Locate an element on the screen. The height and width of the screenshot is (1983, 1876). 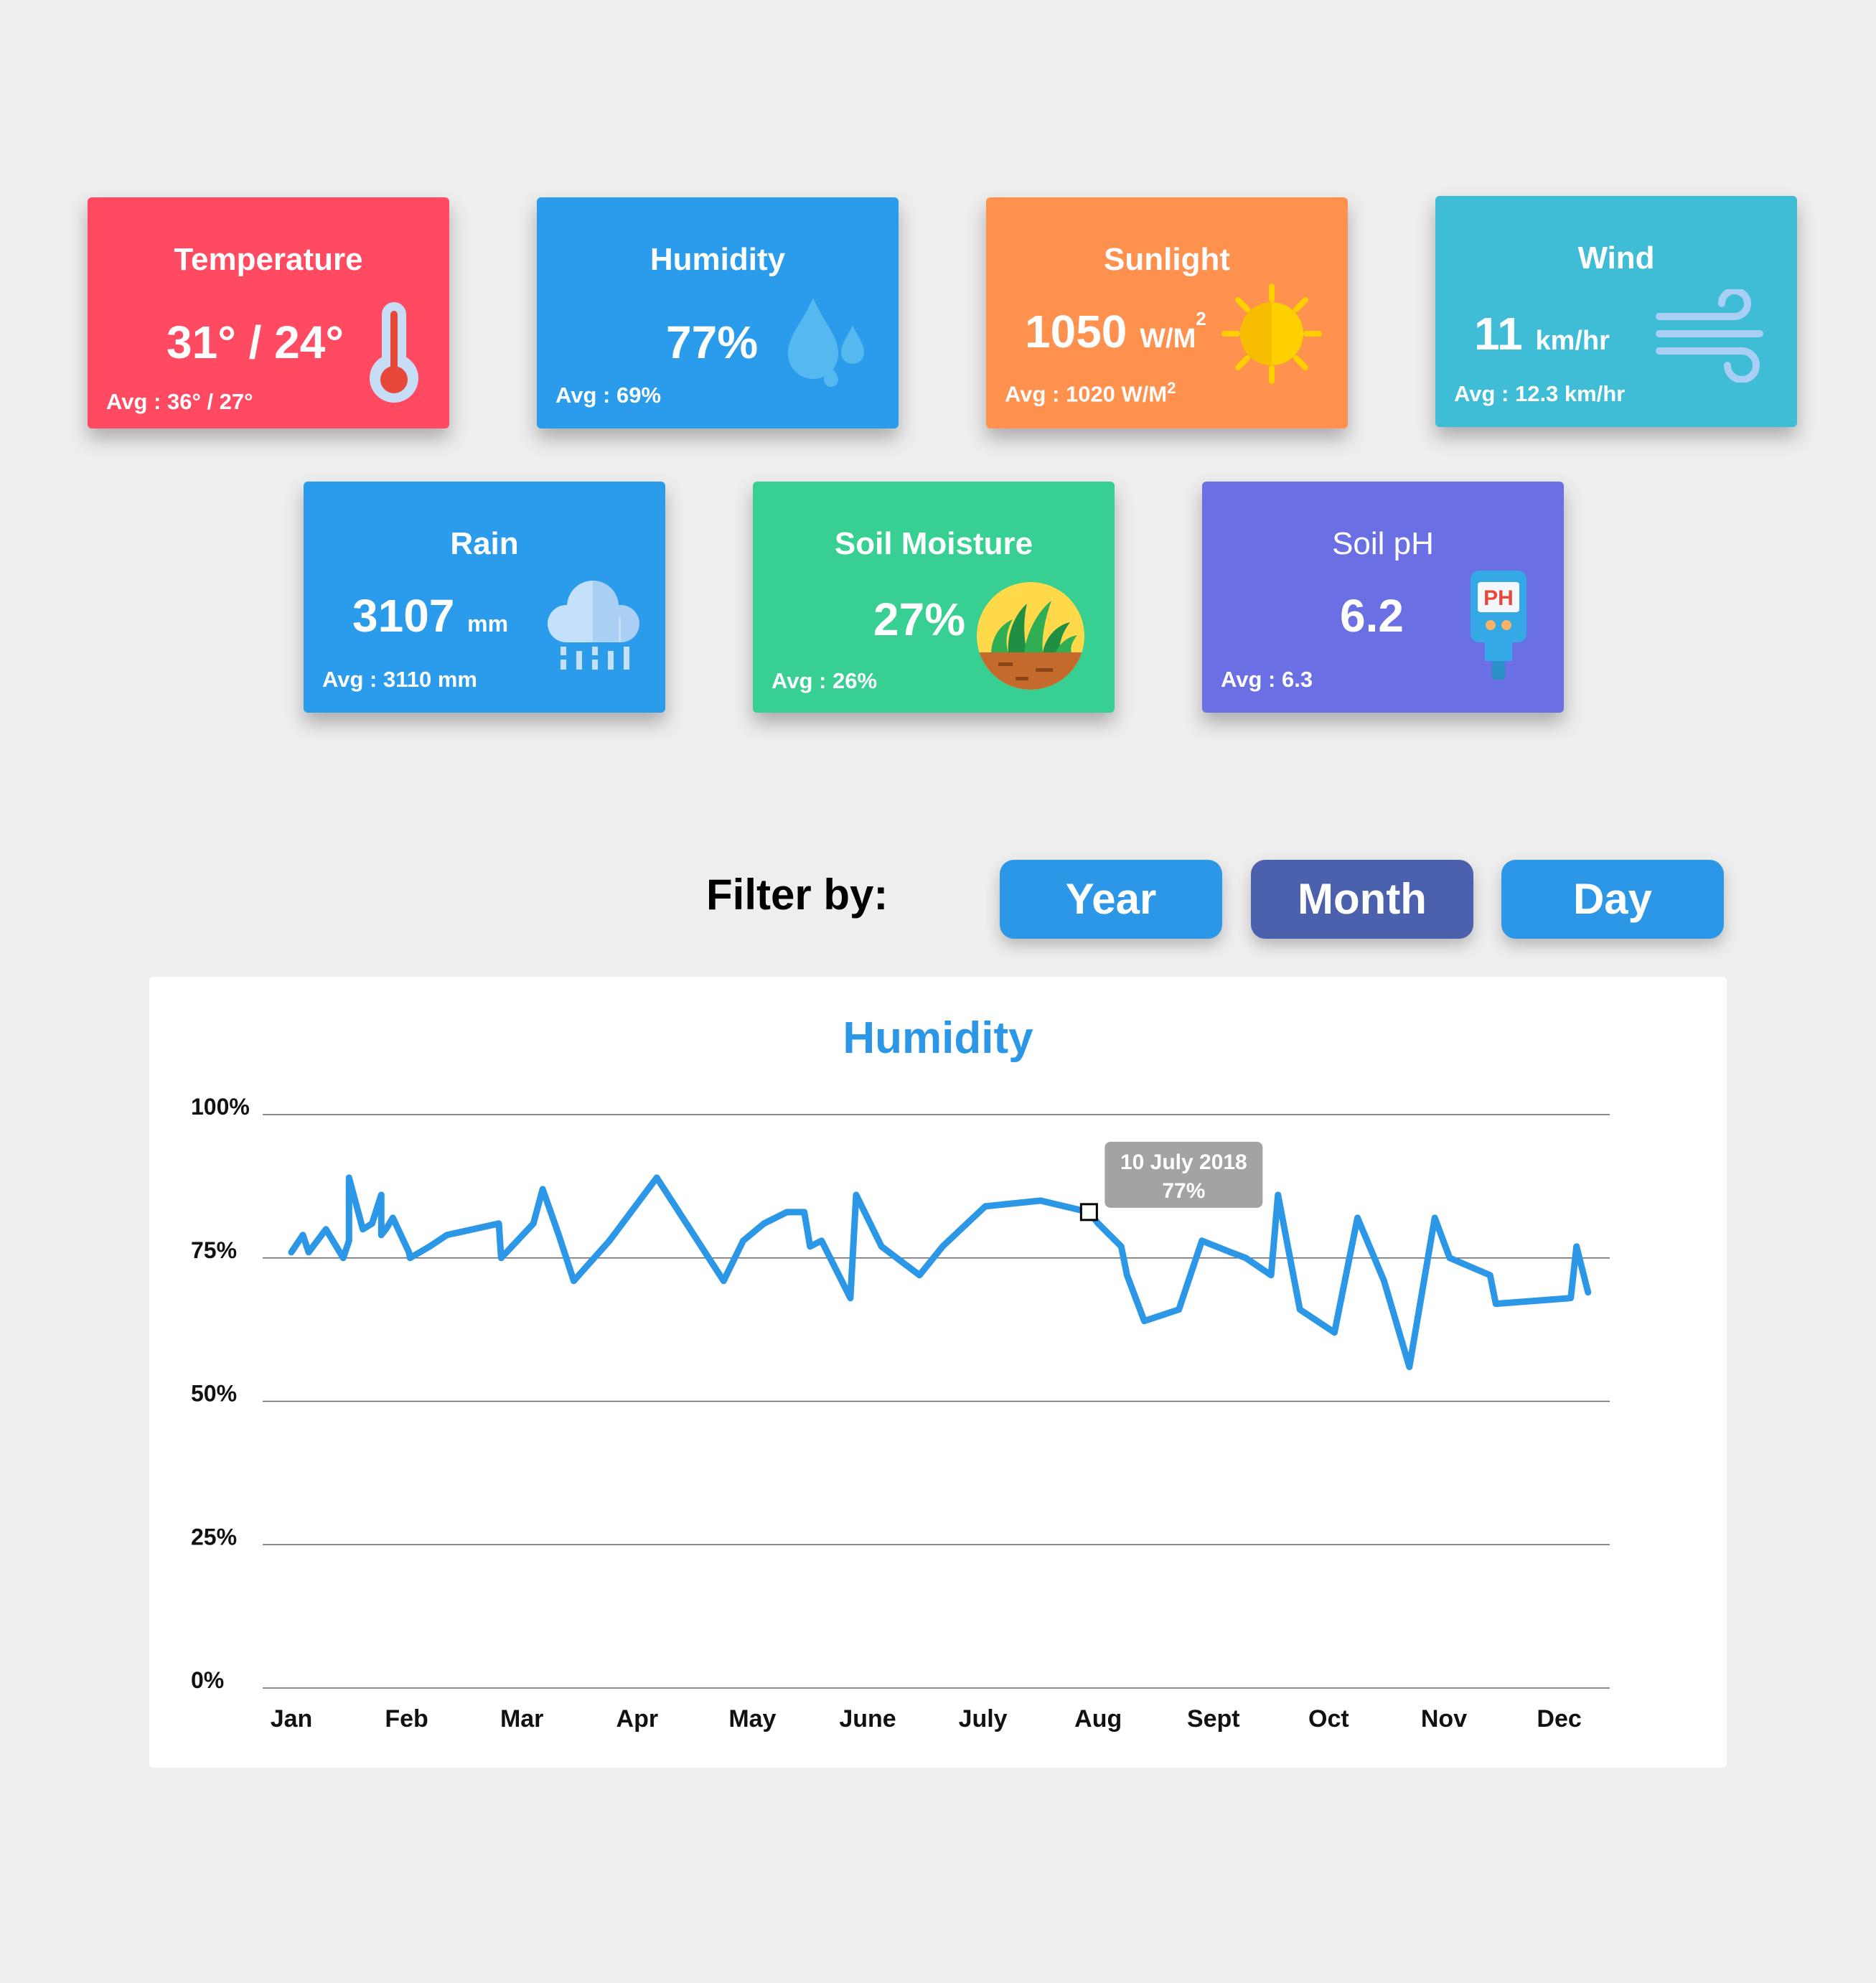
filter-label: Filter by: is located at coordinates (797, 895).